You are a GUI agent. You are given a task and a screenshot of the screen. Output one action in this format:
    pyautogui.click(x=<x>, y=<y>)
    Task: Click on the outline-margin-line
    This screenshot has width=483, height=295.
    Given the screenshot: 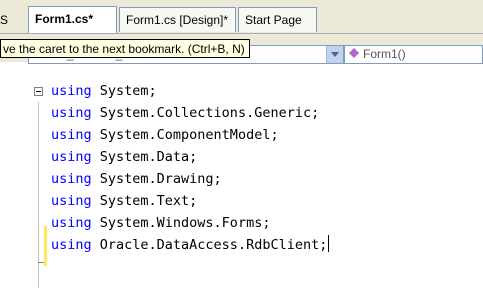 What is the action you would take?
    pyautogui.click(x=38, y=195)
    